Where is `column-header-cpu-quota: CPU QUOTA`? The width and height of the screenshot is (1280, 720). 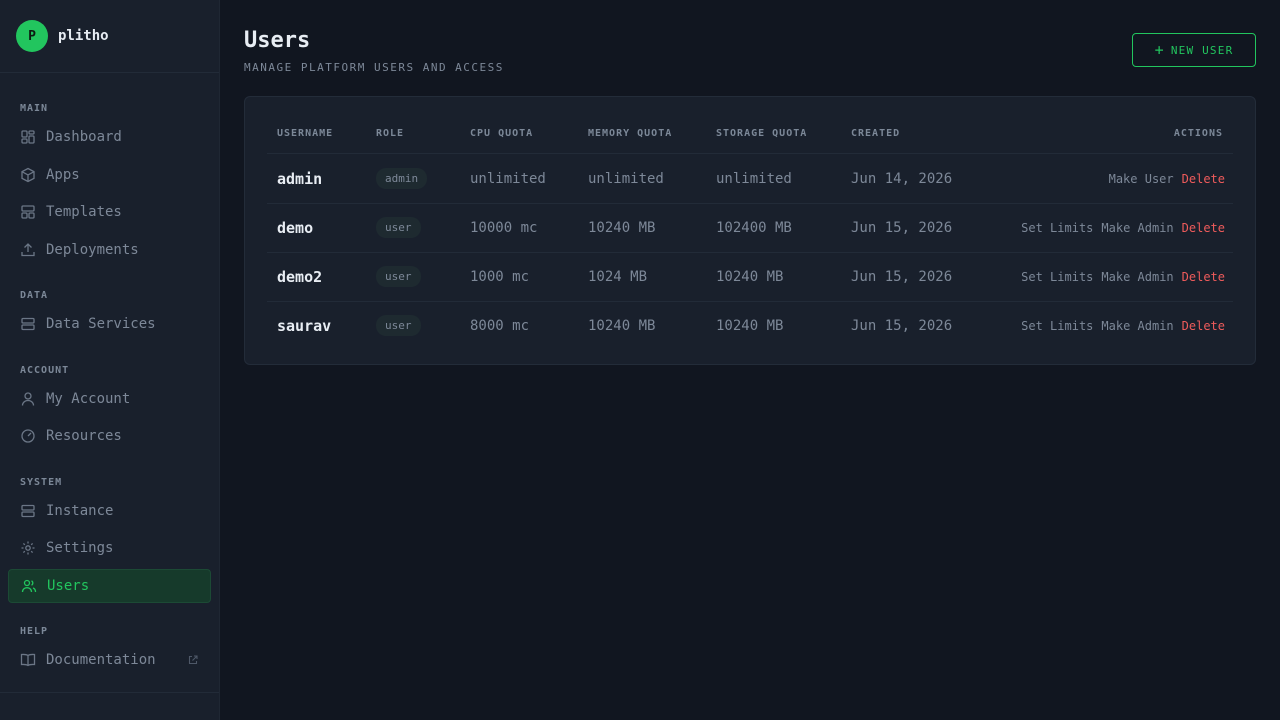
column-header-cpu-quota: CPU QUOTA is located at coordinates (502, 133).